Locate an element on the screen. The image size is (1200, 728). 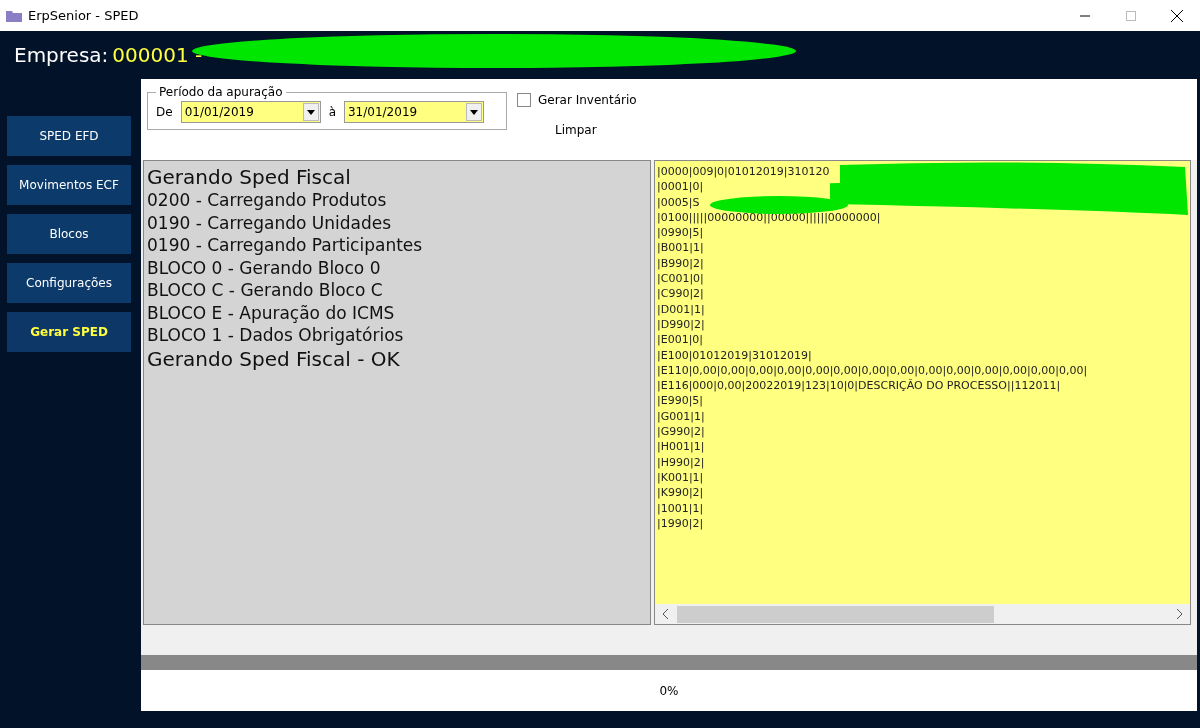
log-line: BLOCO 1 - Dados Obrigatórios is located at coordinates (275, 335).